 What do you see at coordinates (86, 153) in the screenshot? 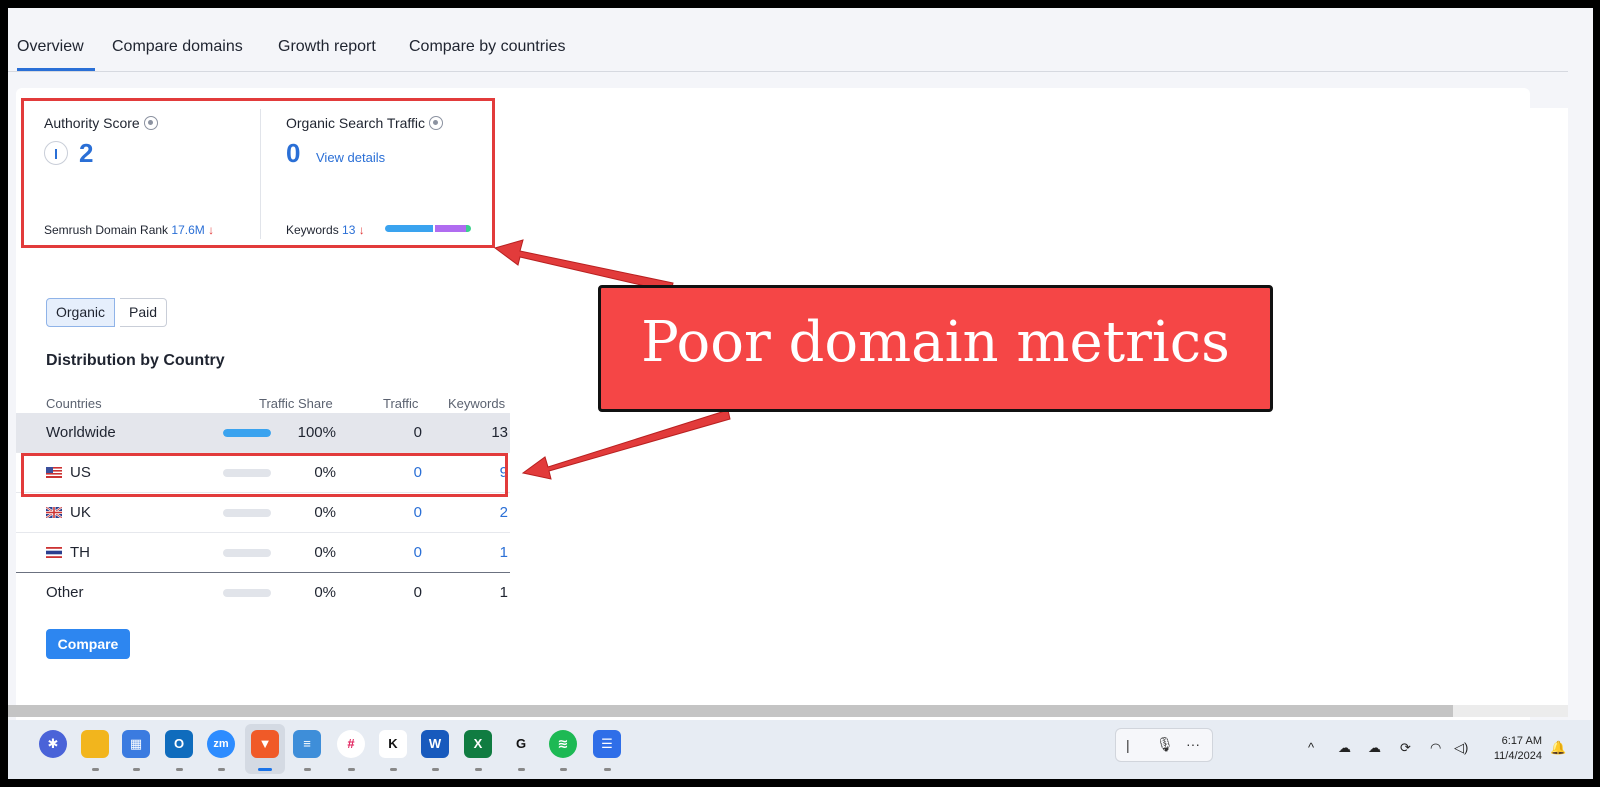
I see `authority-score-value: 2` at bounding box center [86, 153].